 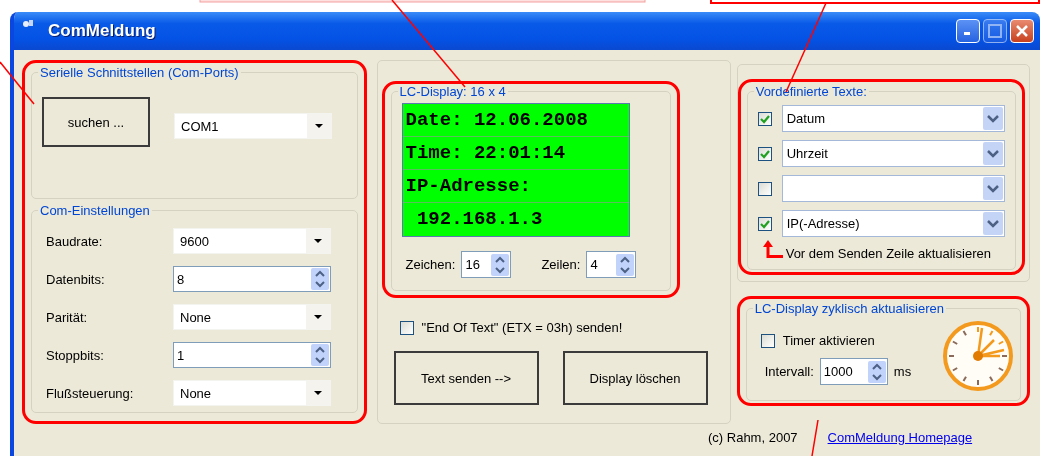 What do you see at coordinates (828, 340) in the screenshot?
I see `checkbox-label: Timer aktivieren` at bounding box center [828, 340].